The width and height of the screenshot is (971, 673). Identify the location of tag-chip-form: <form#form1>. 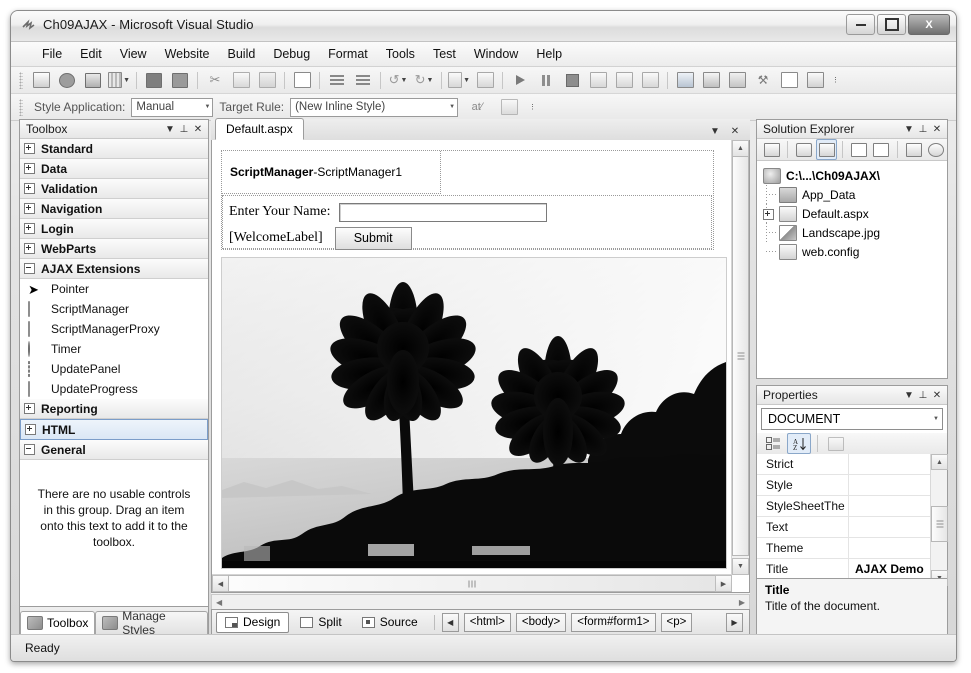
(613, 622).